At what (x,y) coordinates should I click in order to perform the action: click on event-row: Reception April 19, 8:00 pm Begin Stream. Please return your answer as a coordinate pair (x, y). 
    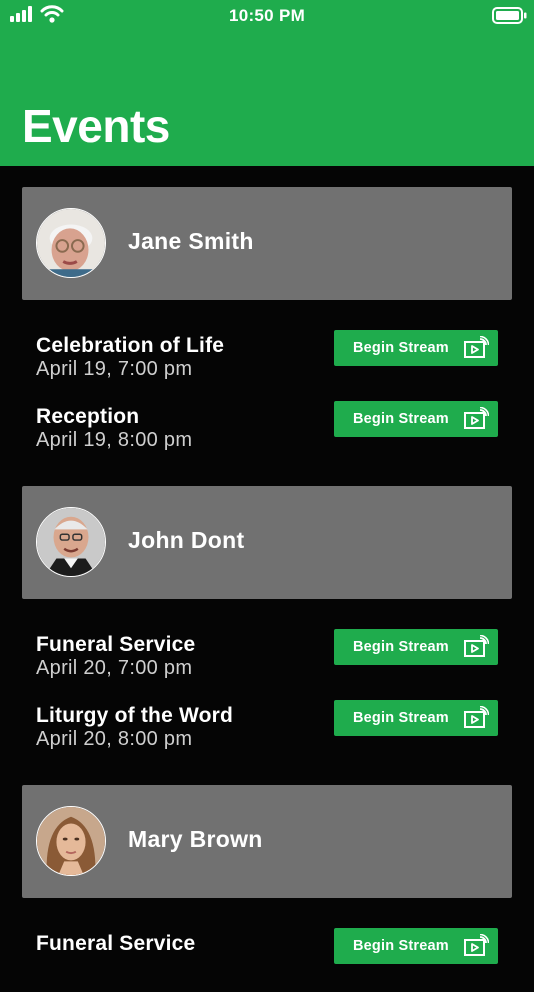
    Looking at the image, I should click on (268, 433).